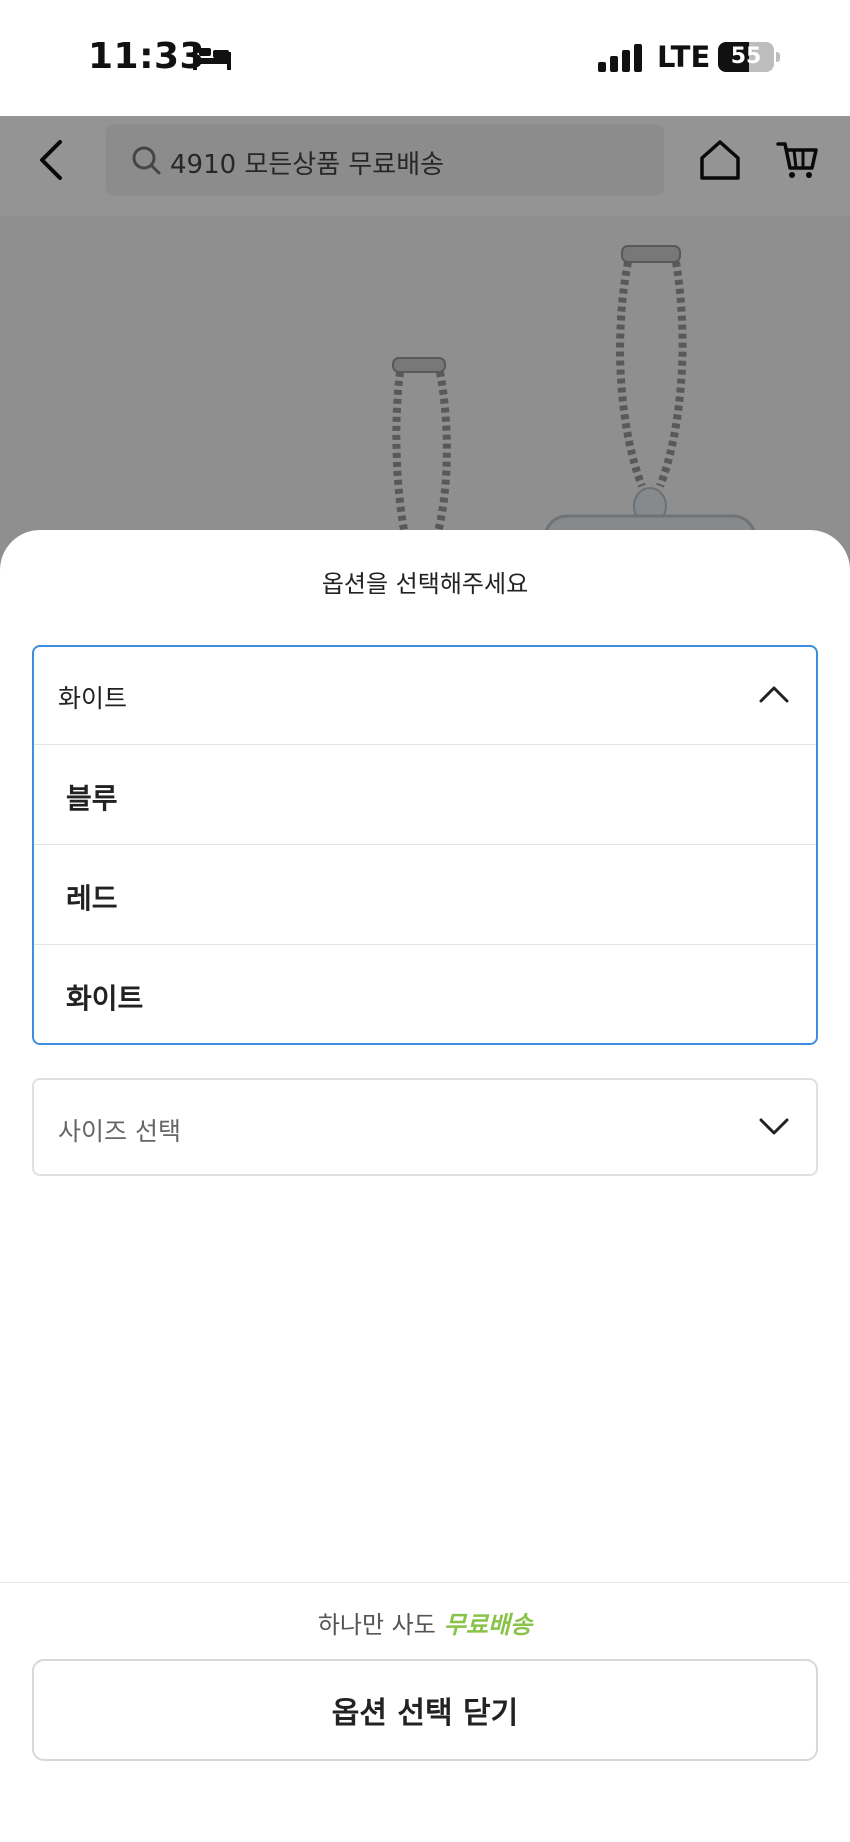  I want to click on option-label: 화이트, so click(105, 998).